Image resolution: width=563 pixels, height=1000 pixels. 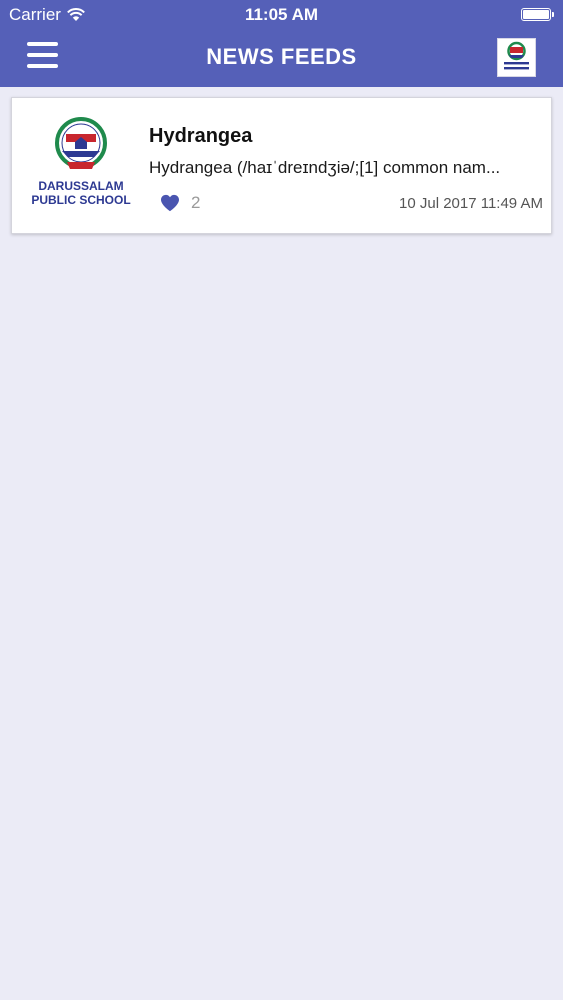 I want to click on logo-line-2: PUBLIC SCHOOL, so click(x=81, y=200).